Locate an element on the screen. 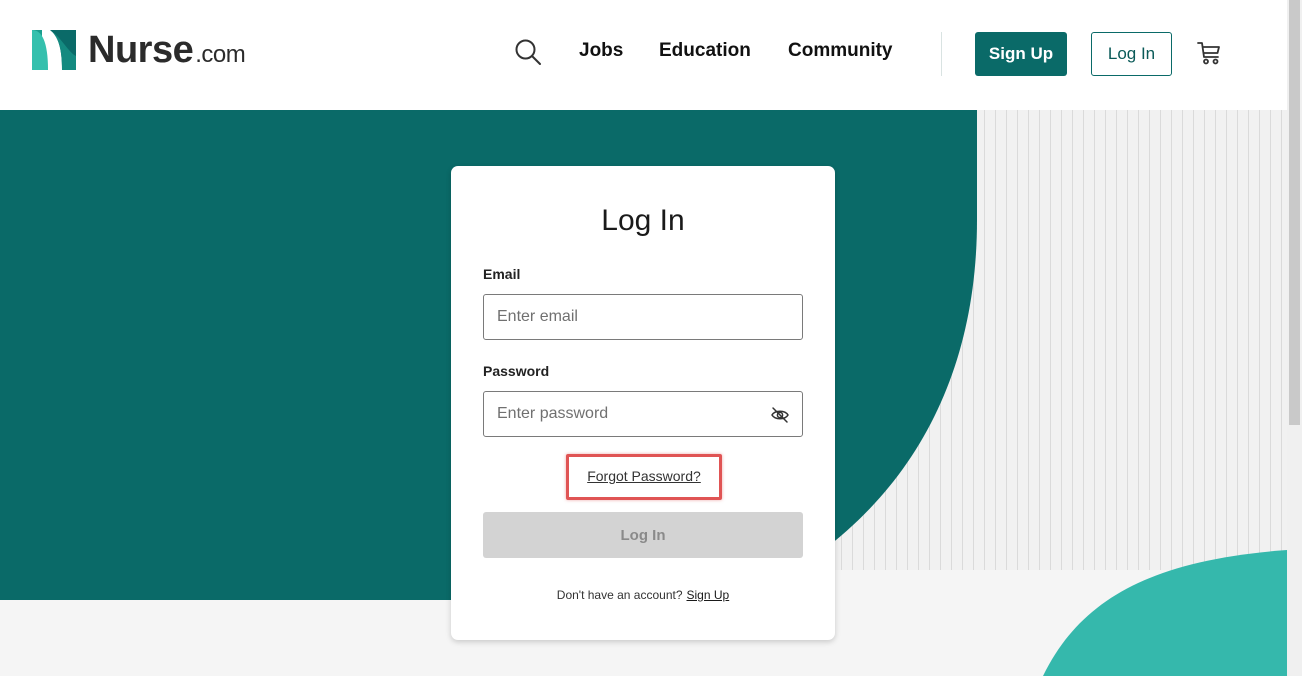  cart-icon is located at coordinates (1209, 53).